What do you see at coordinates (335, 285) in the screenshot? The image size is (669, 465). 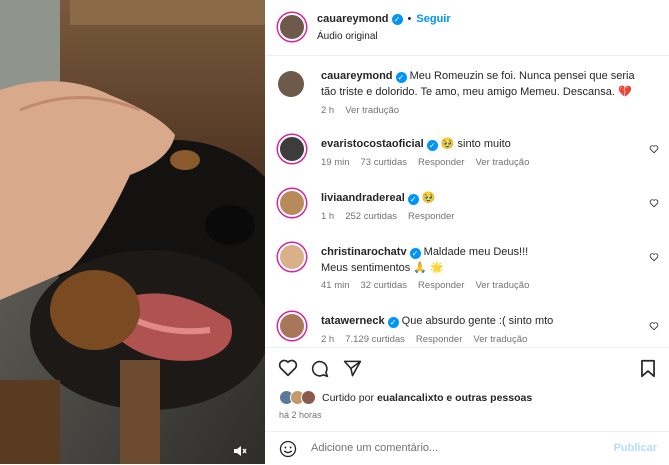 I see `comment-time: 41 min` at bounding box center [335, 285].